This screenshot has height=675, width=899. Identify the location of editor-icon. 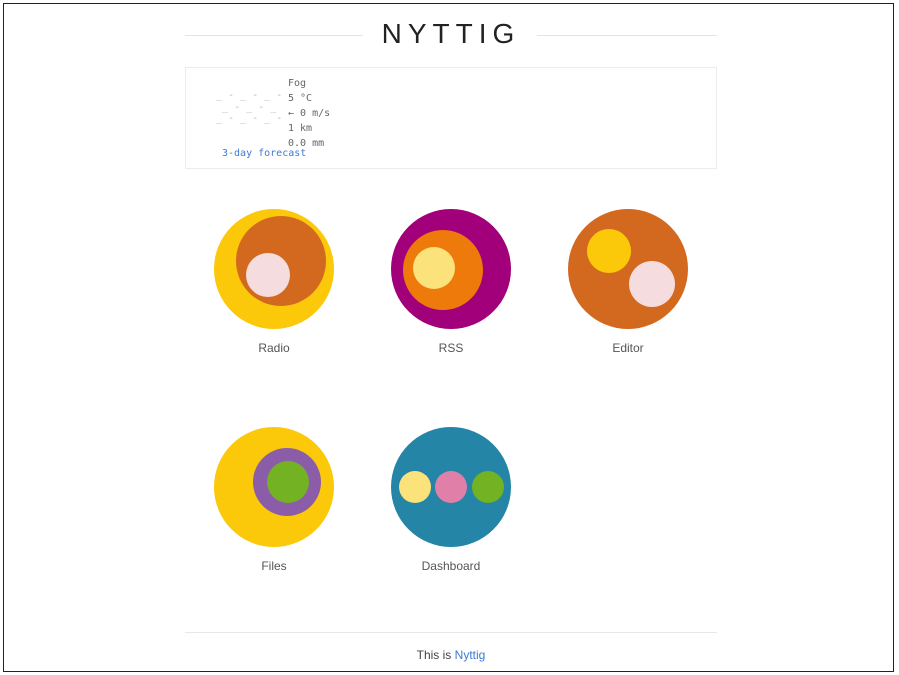
(628, 269).